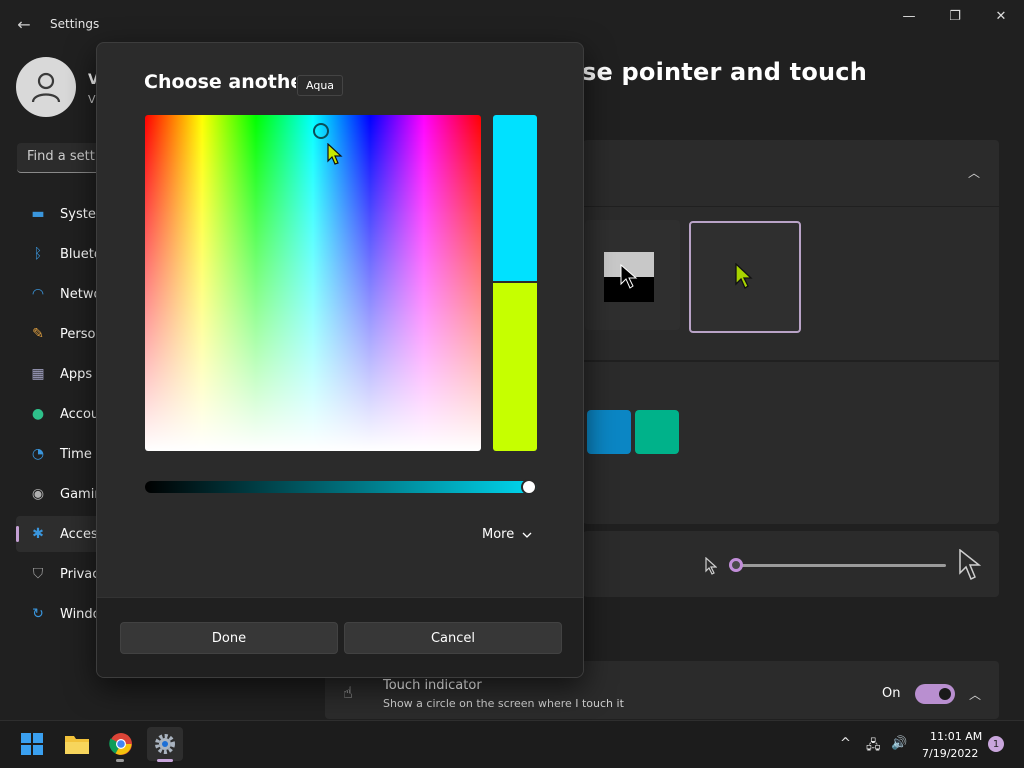 The height and width of the screenshot is (768, 1024). I want to click on sidebar-item-label: Windo, so click(80, 614).